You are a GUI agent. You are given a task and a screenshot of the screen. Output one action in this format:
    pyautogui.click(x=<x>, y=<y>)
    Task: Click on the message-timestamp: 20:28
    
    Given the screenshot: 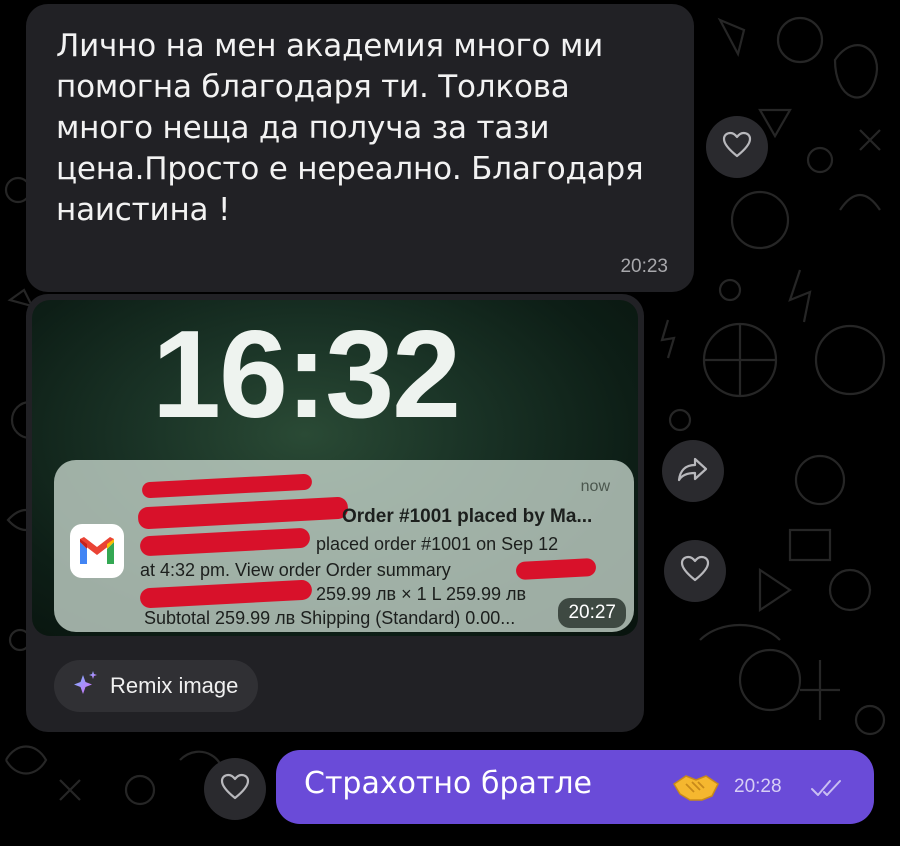 What is the action you would take?
    pyautogui.click(x=758, y=786)
    